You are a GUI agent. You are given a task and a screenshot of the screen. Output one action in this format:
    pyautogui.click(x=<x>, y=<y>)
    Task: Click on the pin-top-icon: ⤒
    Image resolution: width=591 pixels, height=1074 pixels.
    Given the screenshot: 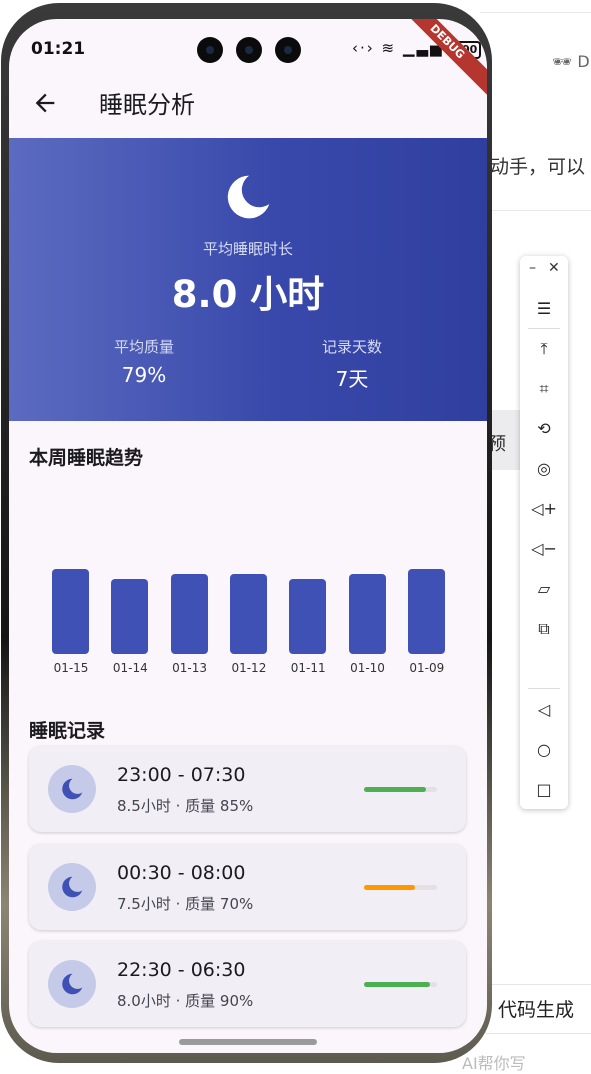 What is the action you would take?
    pyautogui.click(x=544, y=349)
    